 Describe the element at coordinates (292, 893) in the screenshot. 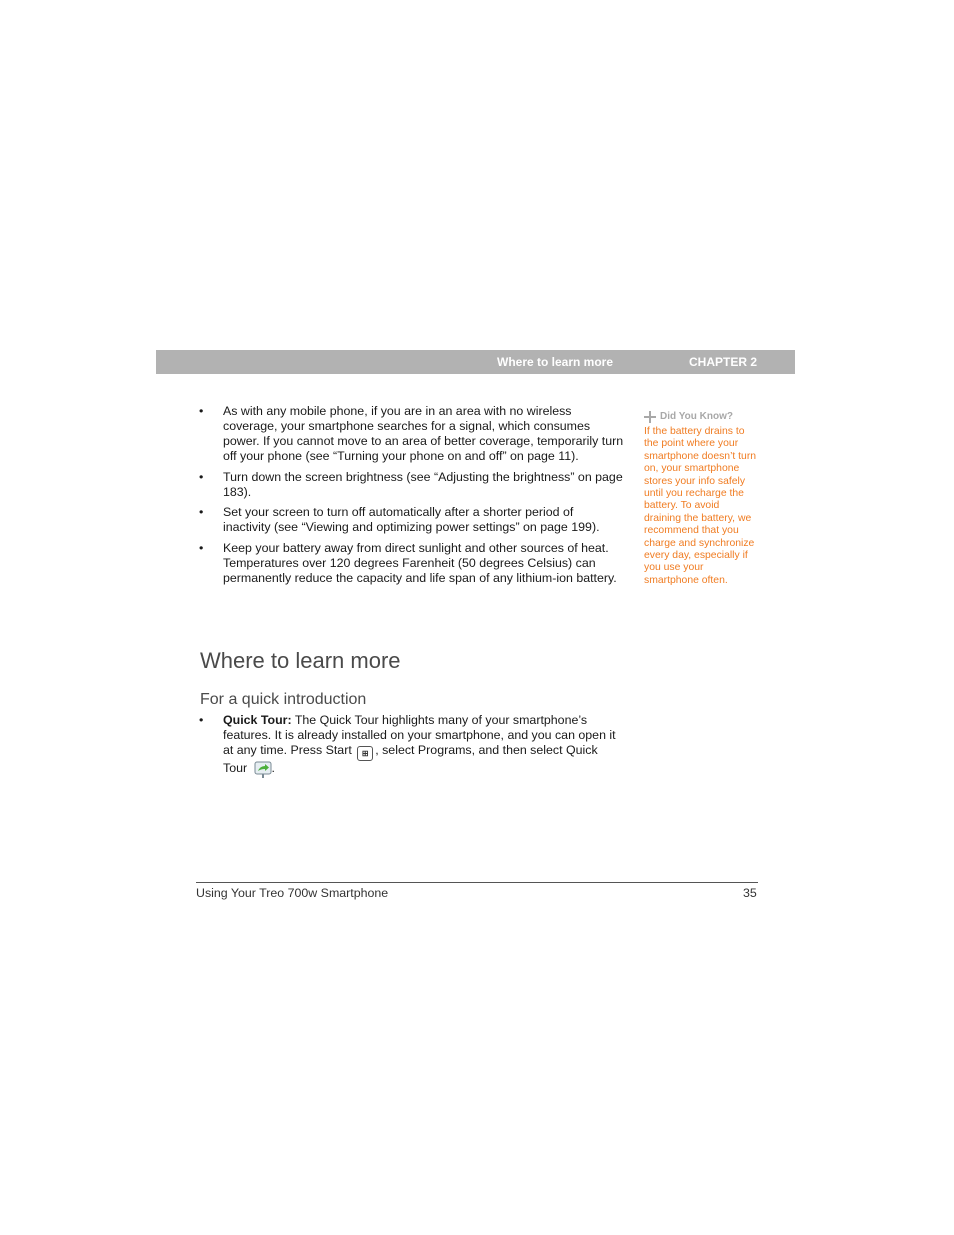

I see `footer-book-title: Using Your Treo 700w Smartphone` at that location.